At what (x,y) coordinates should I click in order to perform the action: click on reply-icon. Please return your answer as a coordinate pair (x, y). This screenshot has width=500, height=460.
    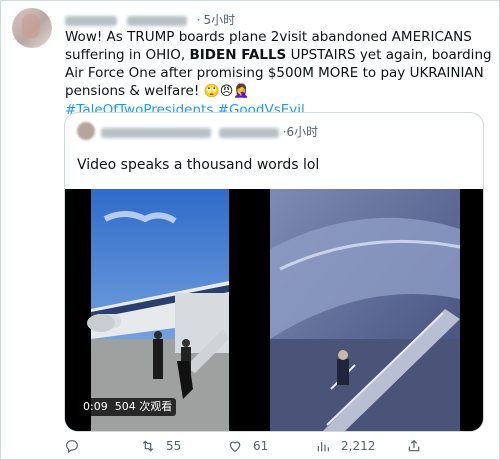
    Looking at the image, I should click on (72, 447).